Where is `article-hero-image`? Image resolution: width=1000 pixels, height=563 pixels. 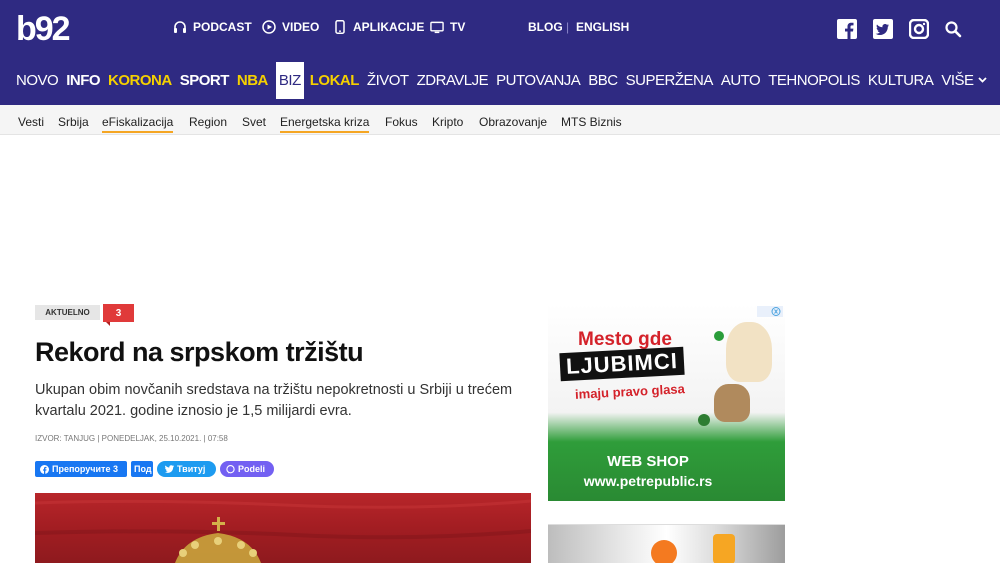
article-hero-image is located at coordinates (283, 528).